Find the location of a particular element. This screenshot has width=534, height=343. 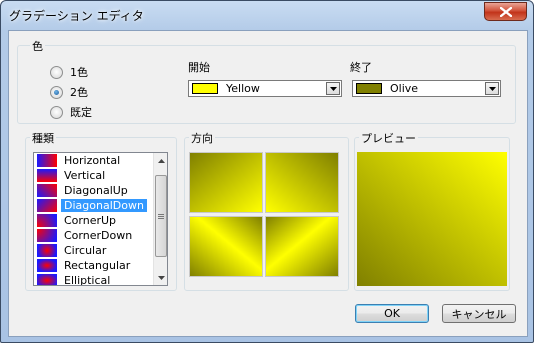

radio-default-indicator is located at coordinates (56, 112).